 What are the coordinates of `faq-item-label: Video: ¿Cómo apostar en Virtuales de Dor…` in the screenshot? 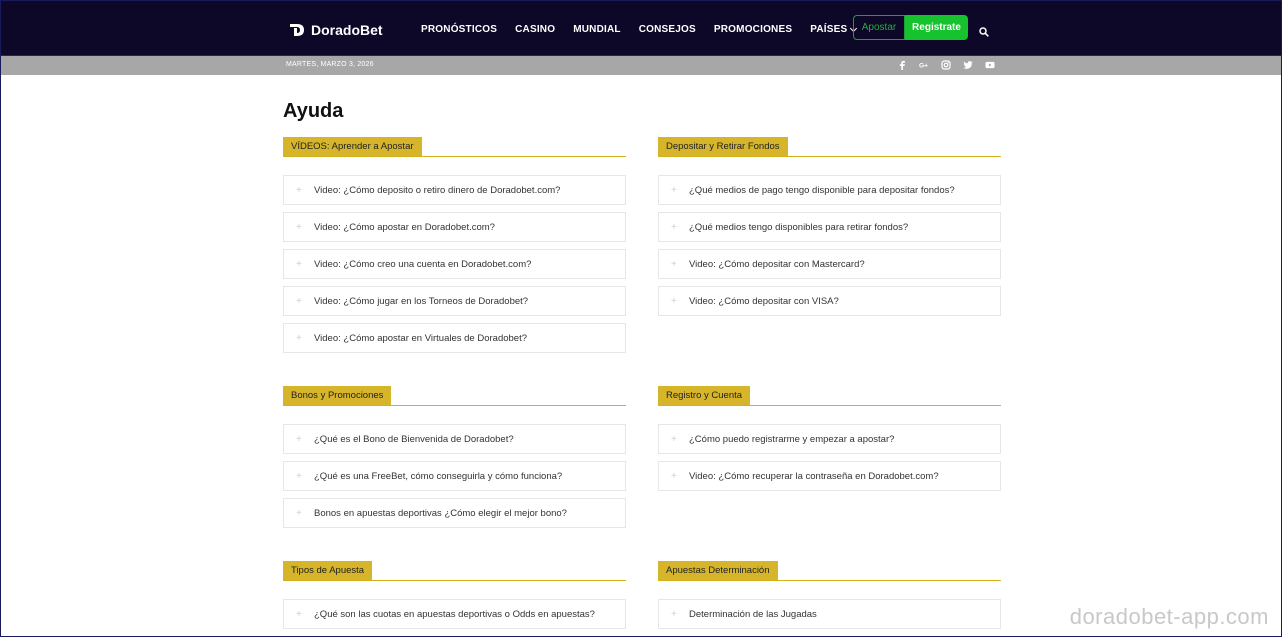 It's located at (421, 338).